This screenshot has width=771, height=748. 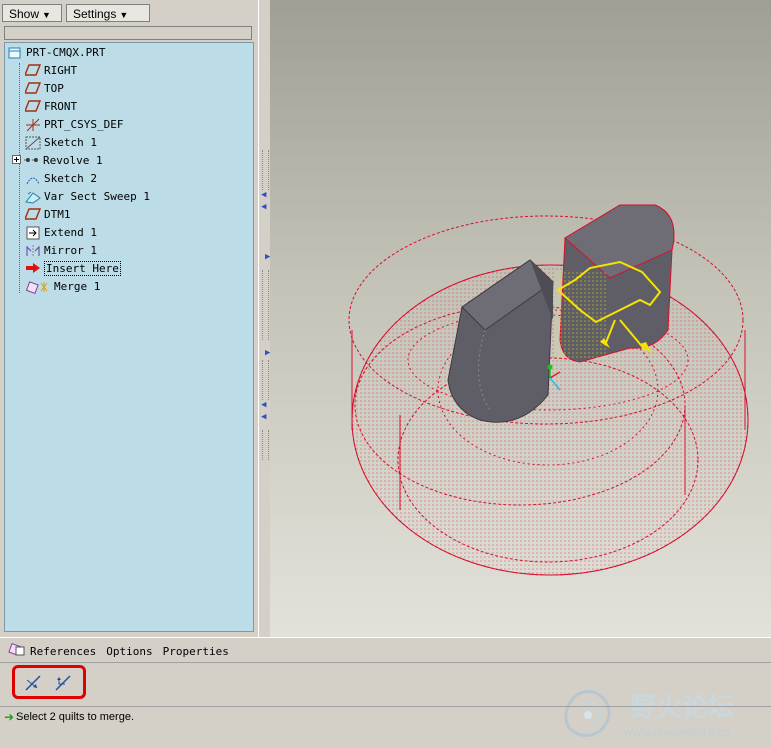 I want to click on status-arrow-icon: ➜, so click(x=9, y=717).